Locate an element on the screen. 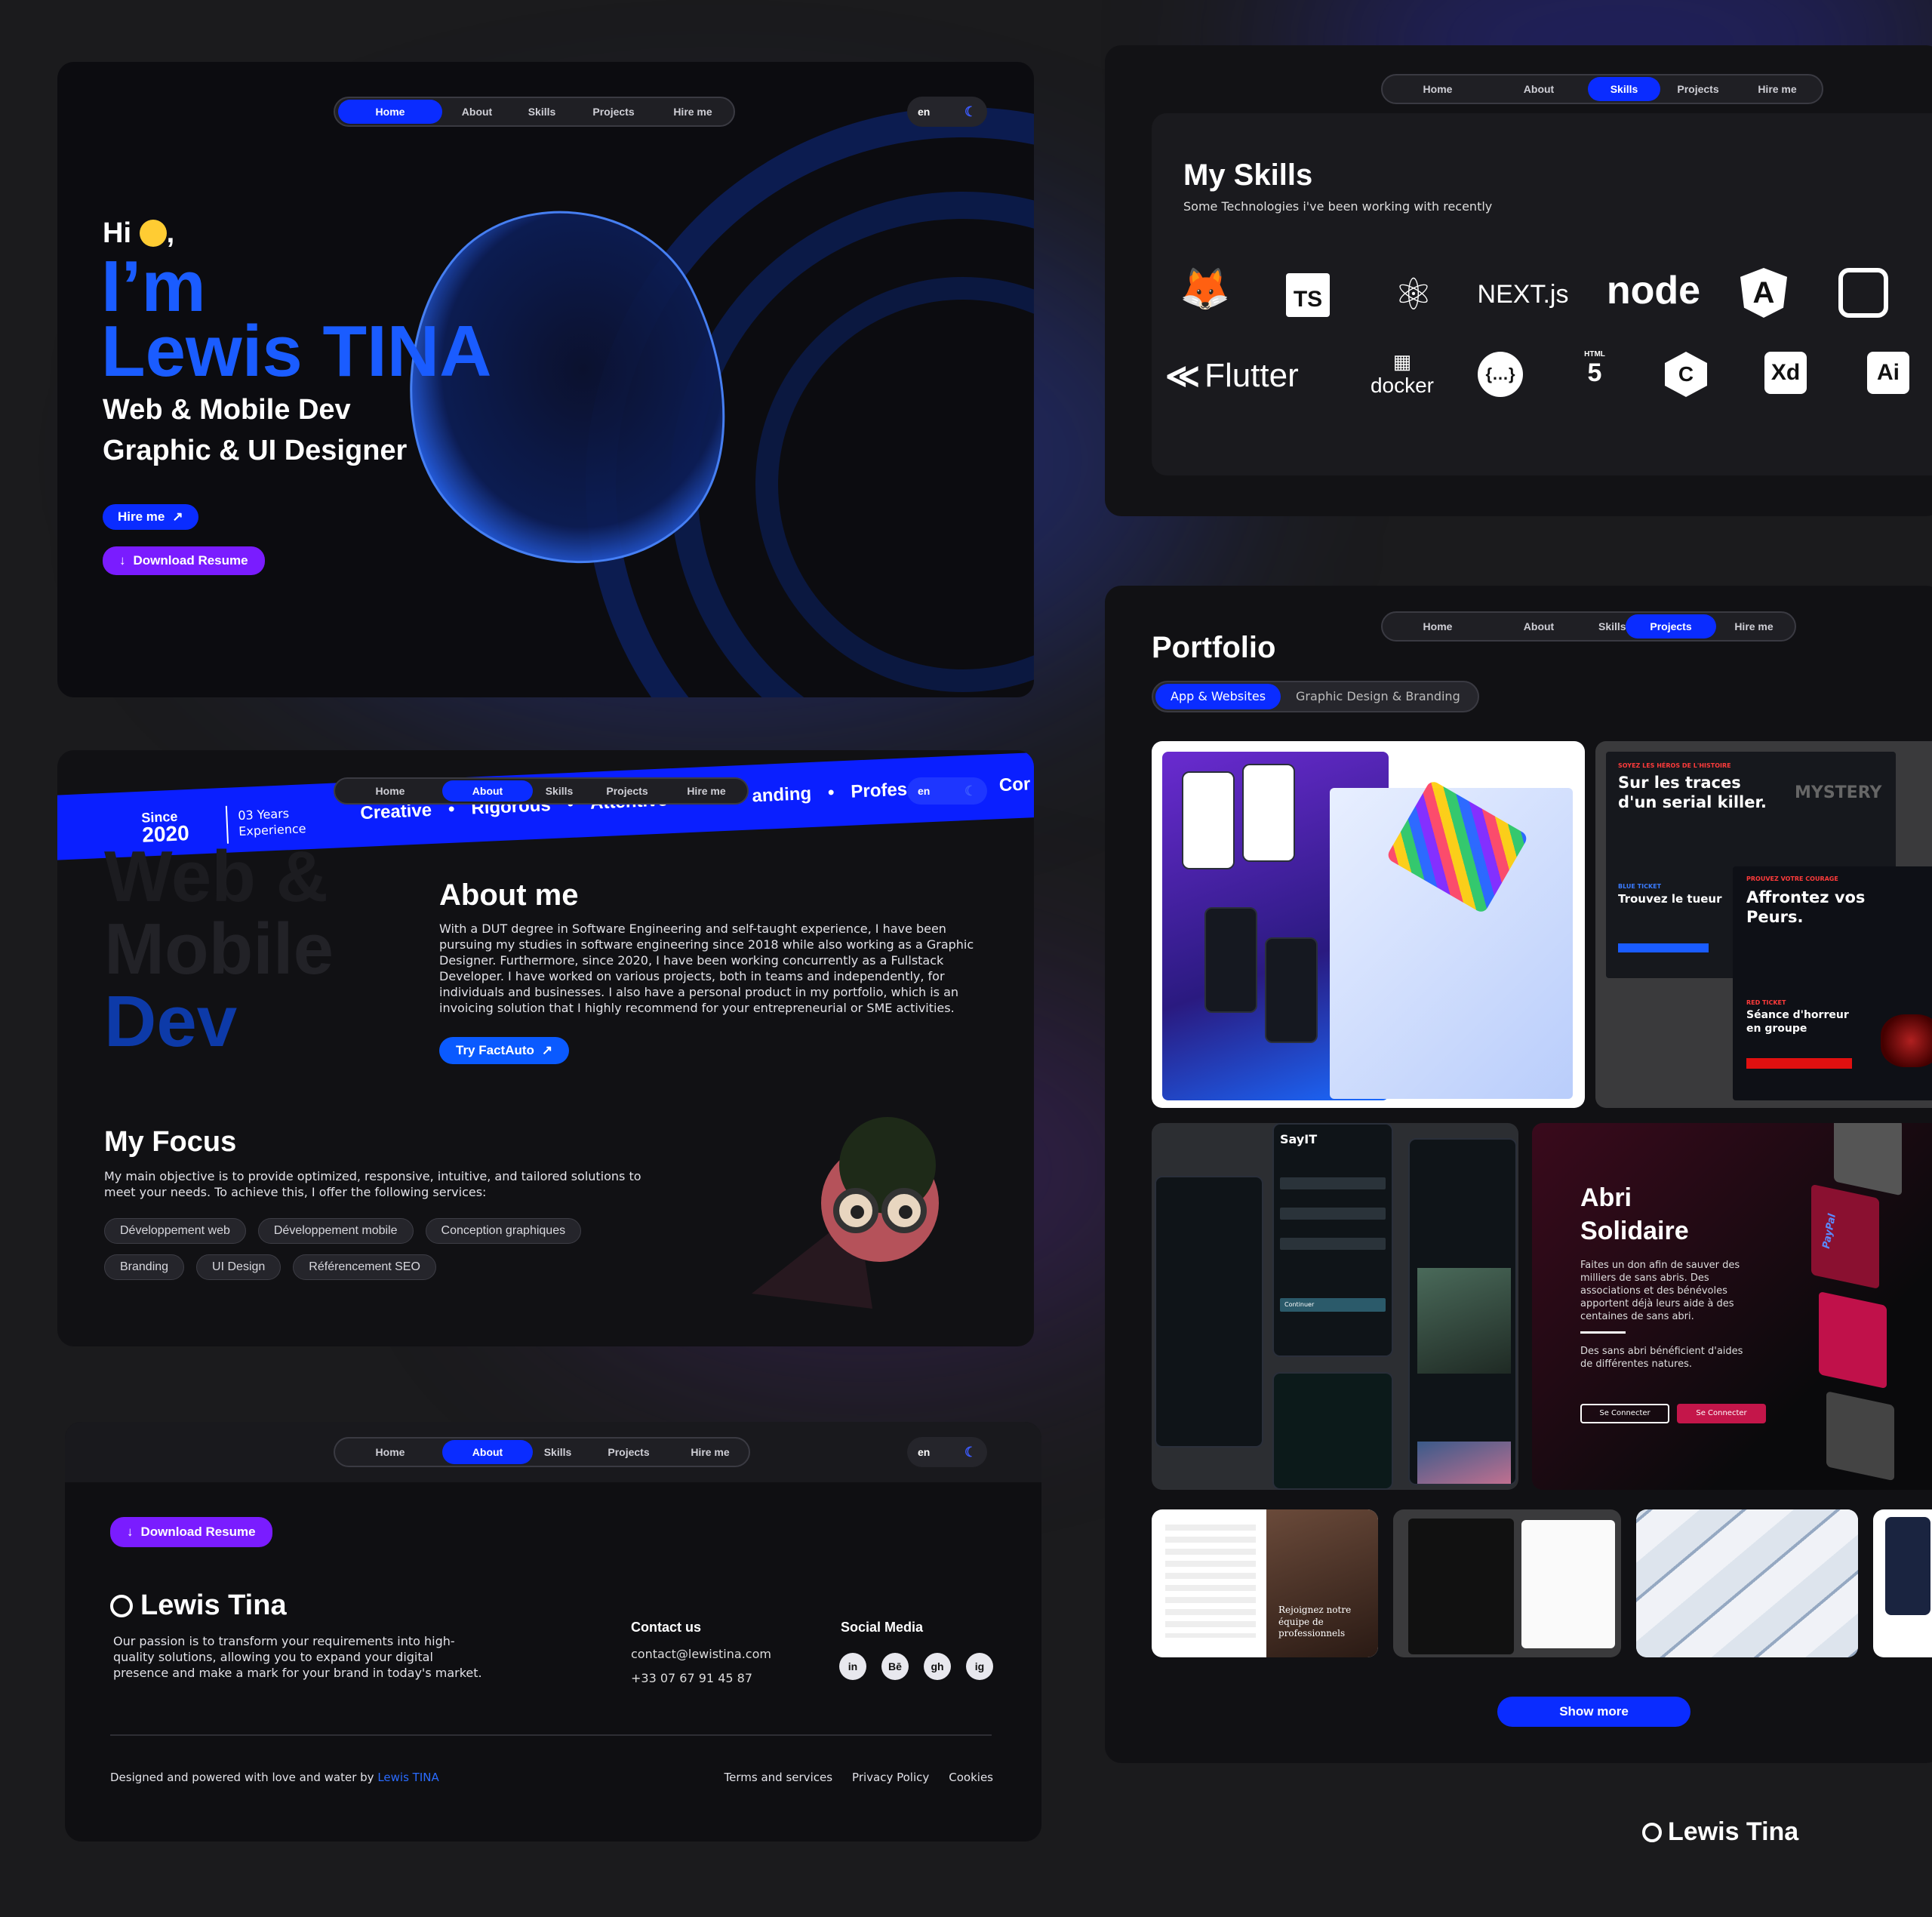 The image size is (1932, 1917). footer-links: Terms and services Privacy Policy Cookies is located at coordinates (858, 1777).